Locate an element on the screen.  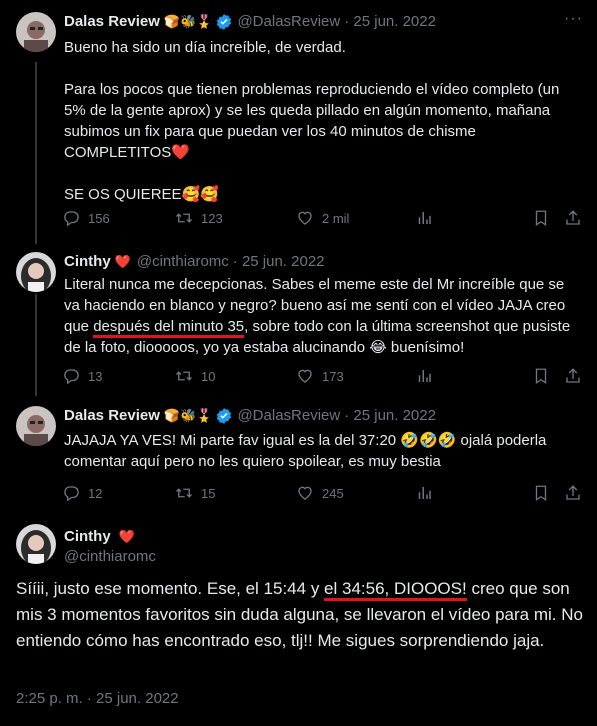
retweet-count: 10 is located at coordinates (208, 376).